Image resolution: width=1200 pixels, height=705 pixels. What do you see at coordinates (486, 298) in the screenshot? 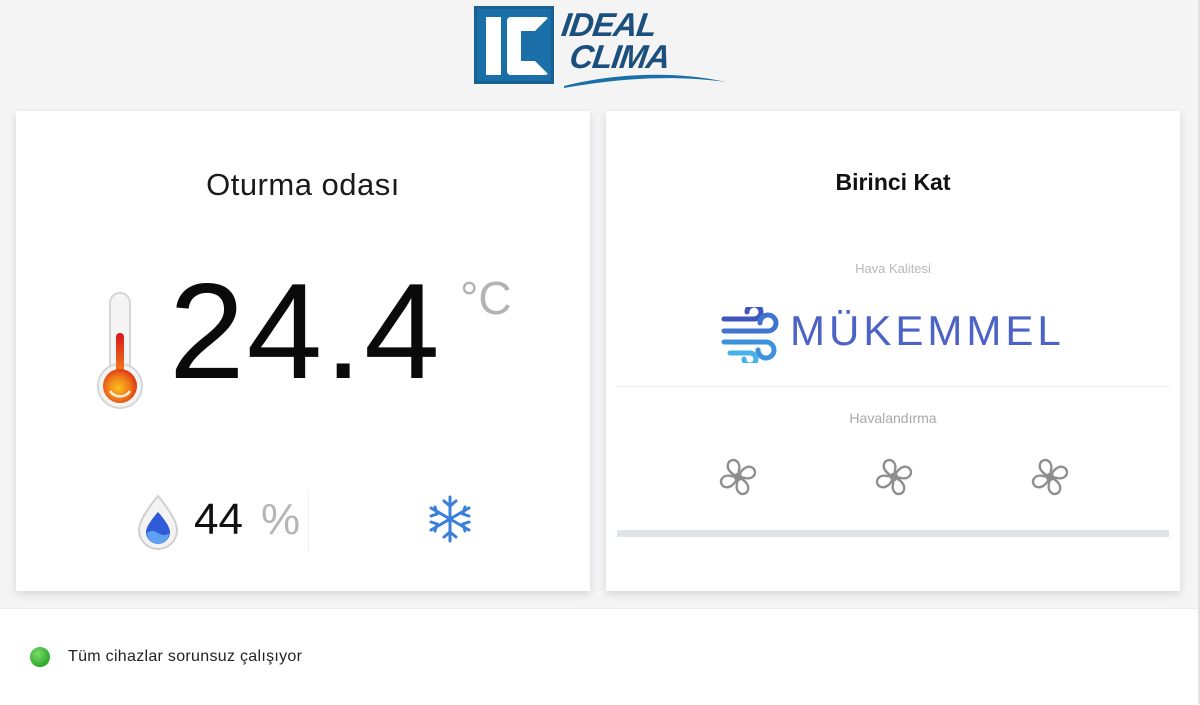
I see `temperature-unit: °C` at bounding box center [486, 298].